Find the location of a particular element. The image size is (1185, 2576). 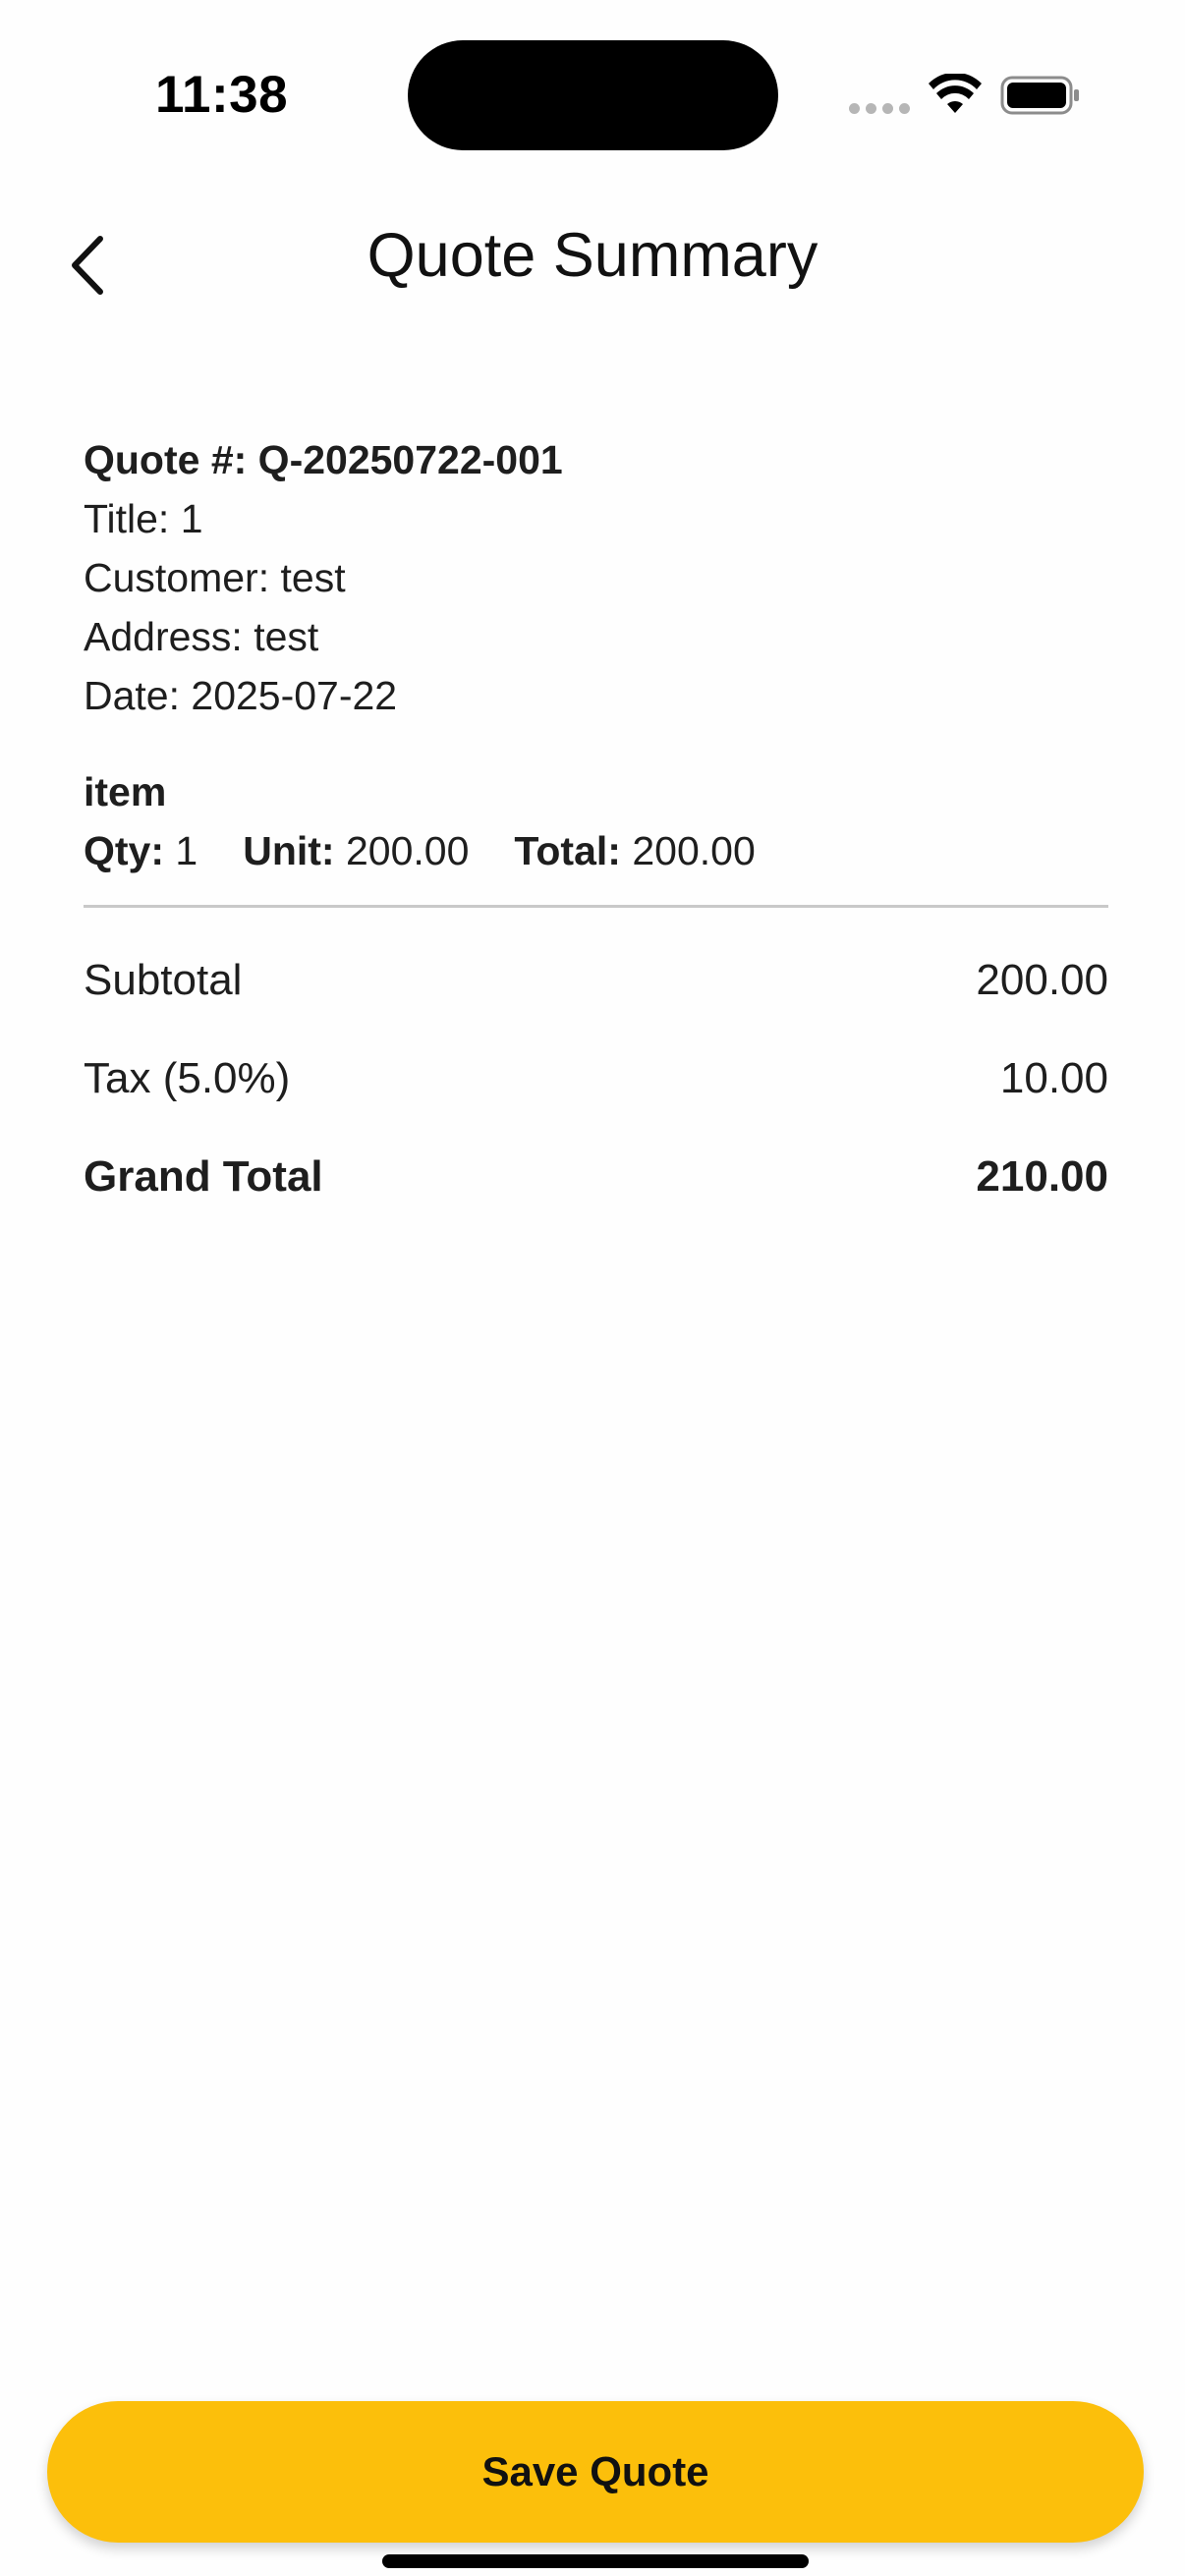

home-indicator is located at coordinates (596, 2561).